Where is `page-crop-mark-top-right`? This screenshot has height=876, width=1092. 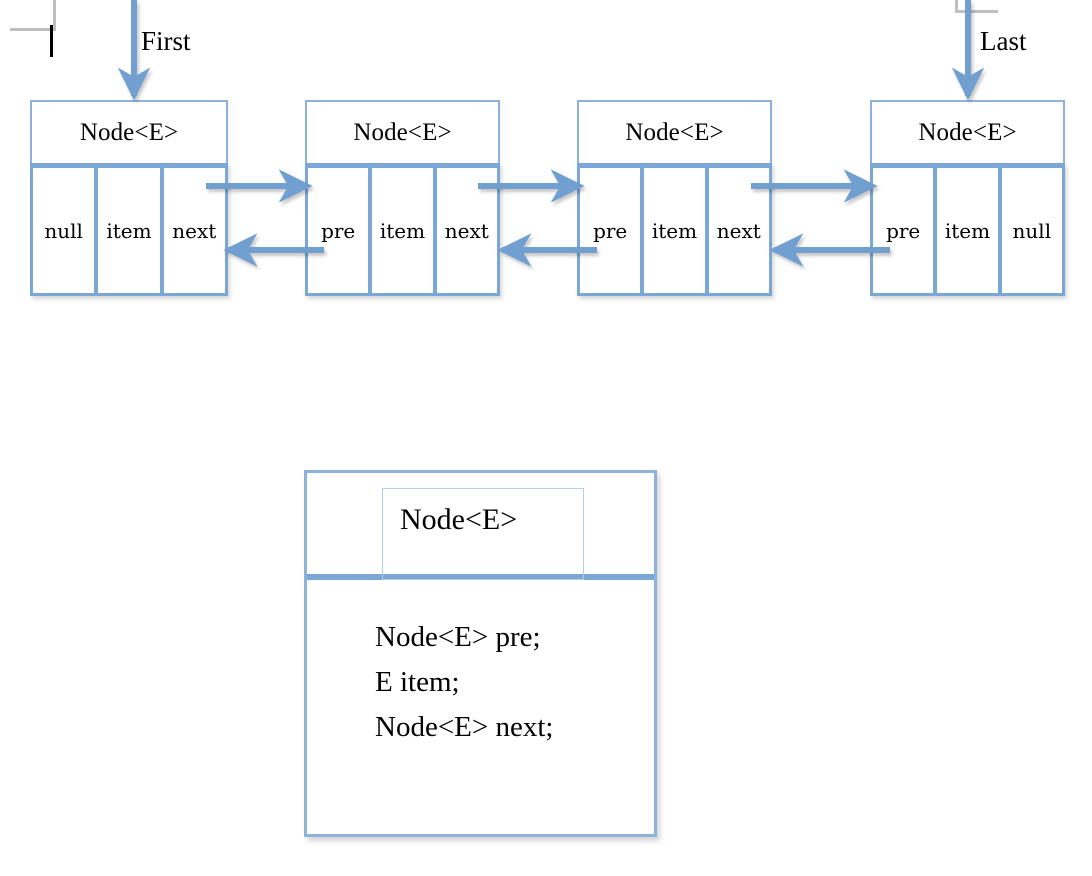
page-crop-mark-top-right is located at coordinates (976, 6).